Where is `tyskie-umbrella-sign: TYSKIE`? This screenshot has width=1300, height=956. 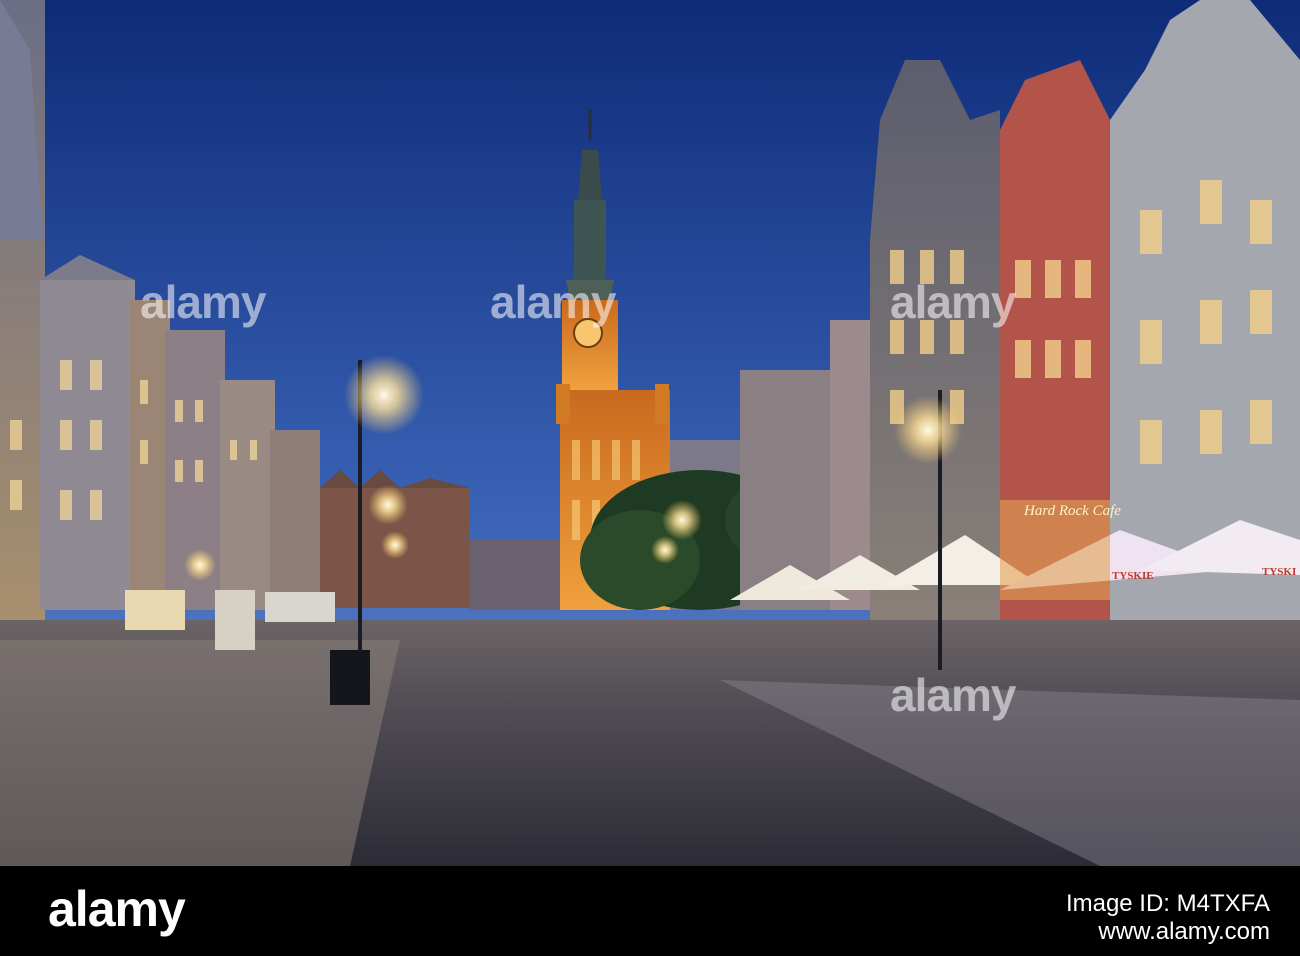 tyskie-umbrella-sign: TYSKIE is located at coordinates (1133, 576).